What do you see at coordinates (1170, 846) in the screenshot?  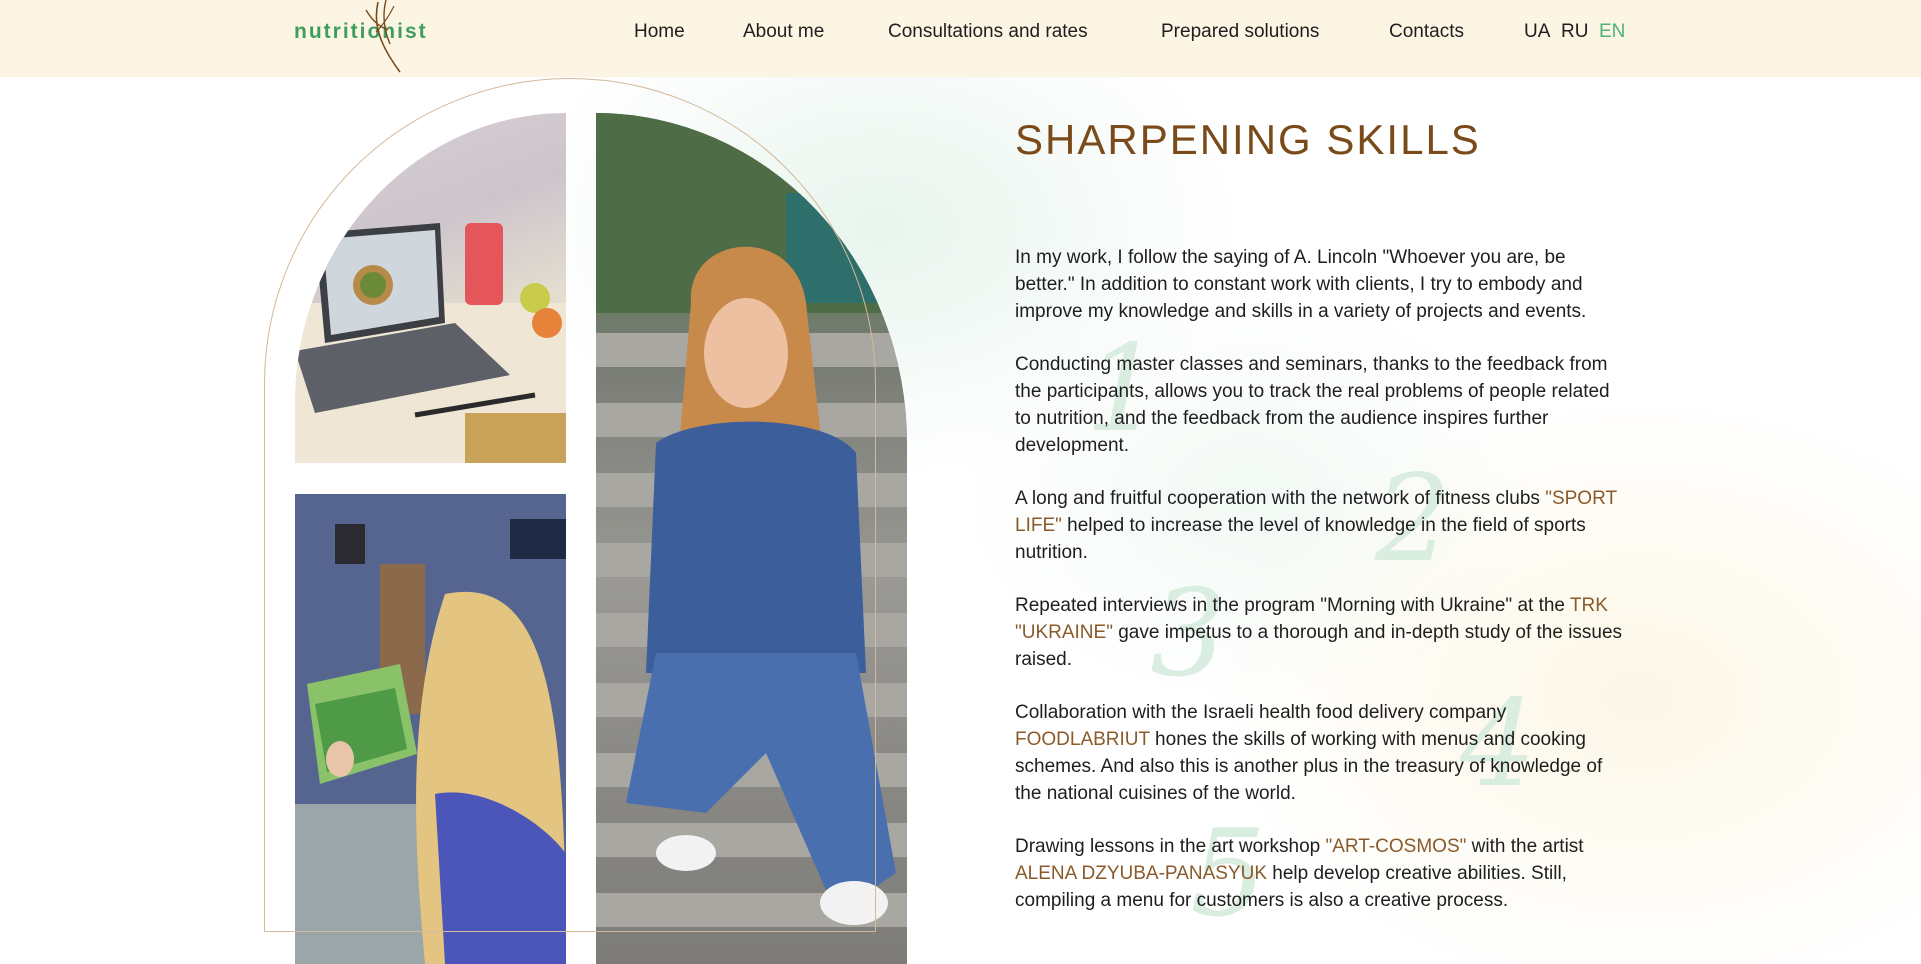 I see `paragraph-text: Drawing lessons in the art workshop` at bounding box center [1170, 846].